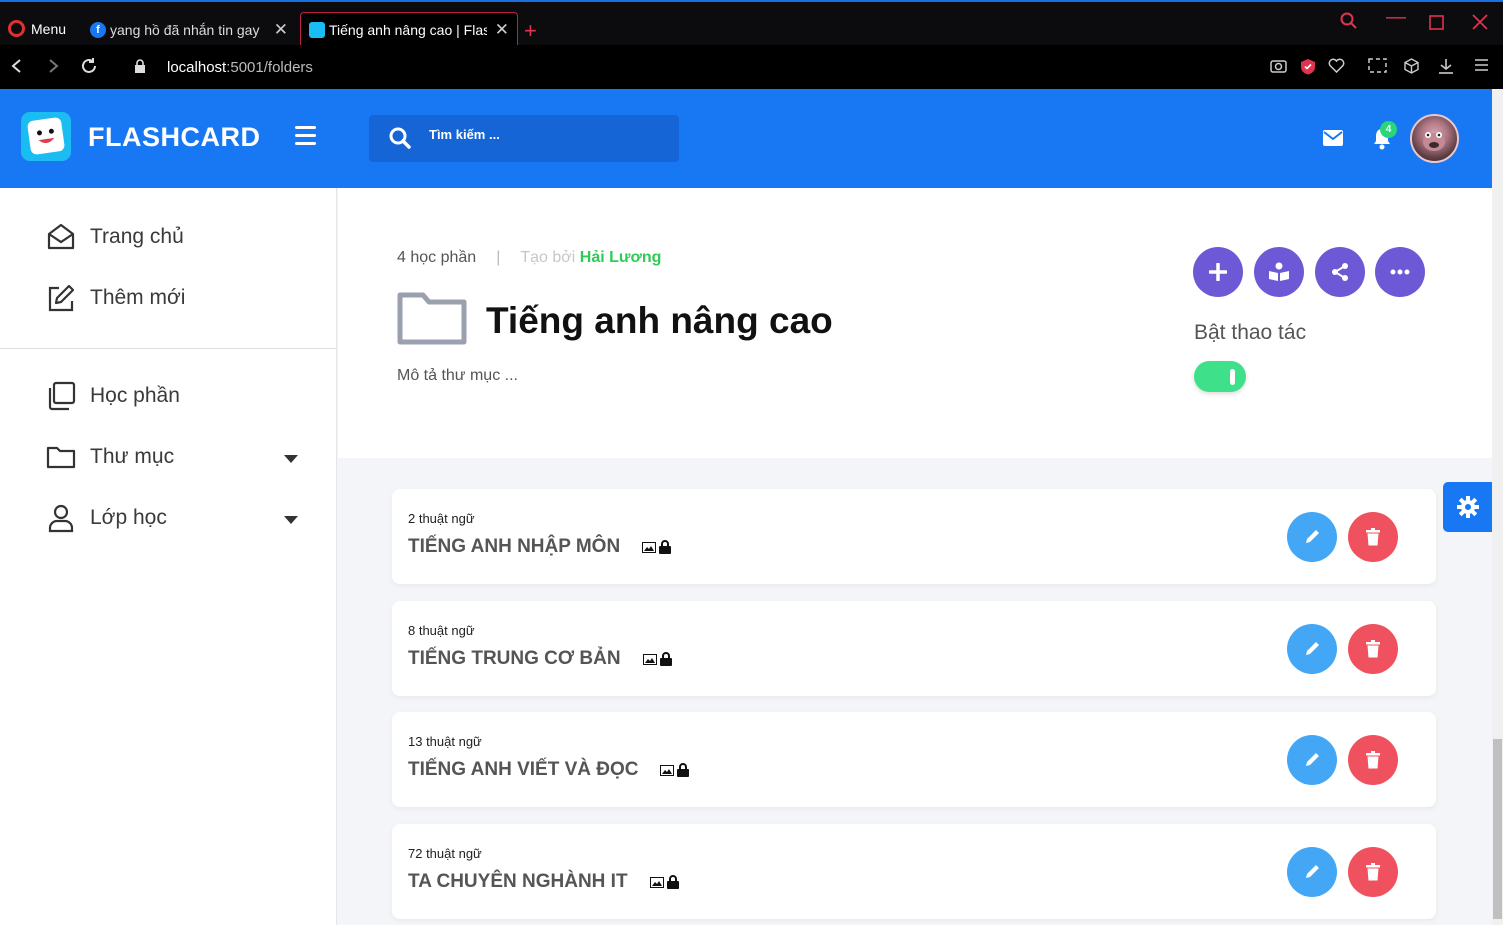 This screenshot has height=925, width=1503. What do you see at coordinates (441, 518) in the screenshot?
I see `term-count: 2 thuật ngữ` at bounding box center [441, 518].